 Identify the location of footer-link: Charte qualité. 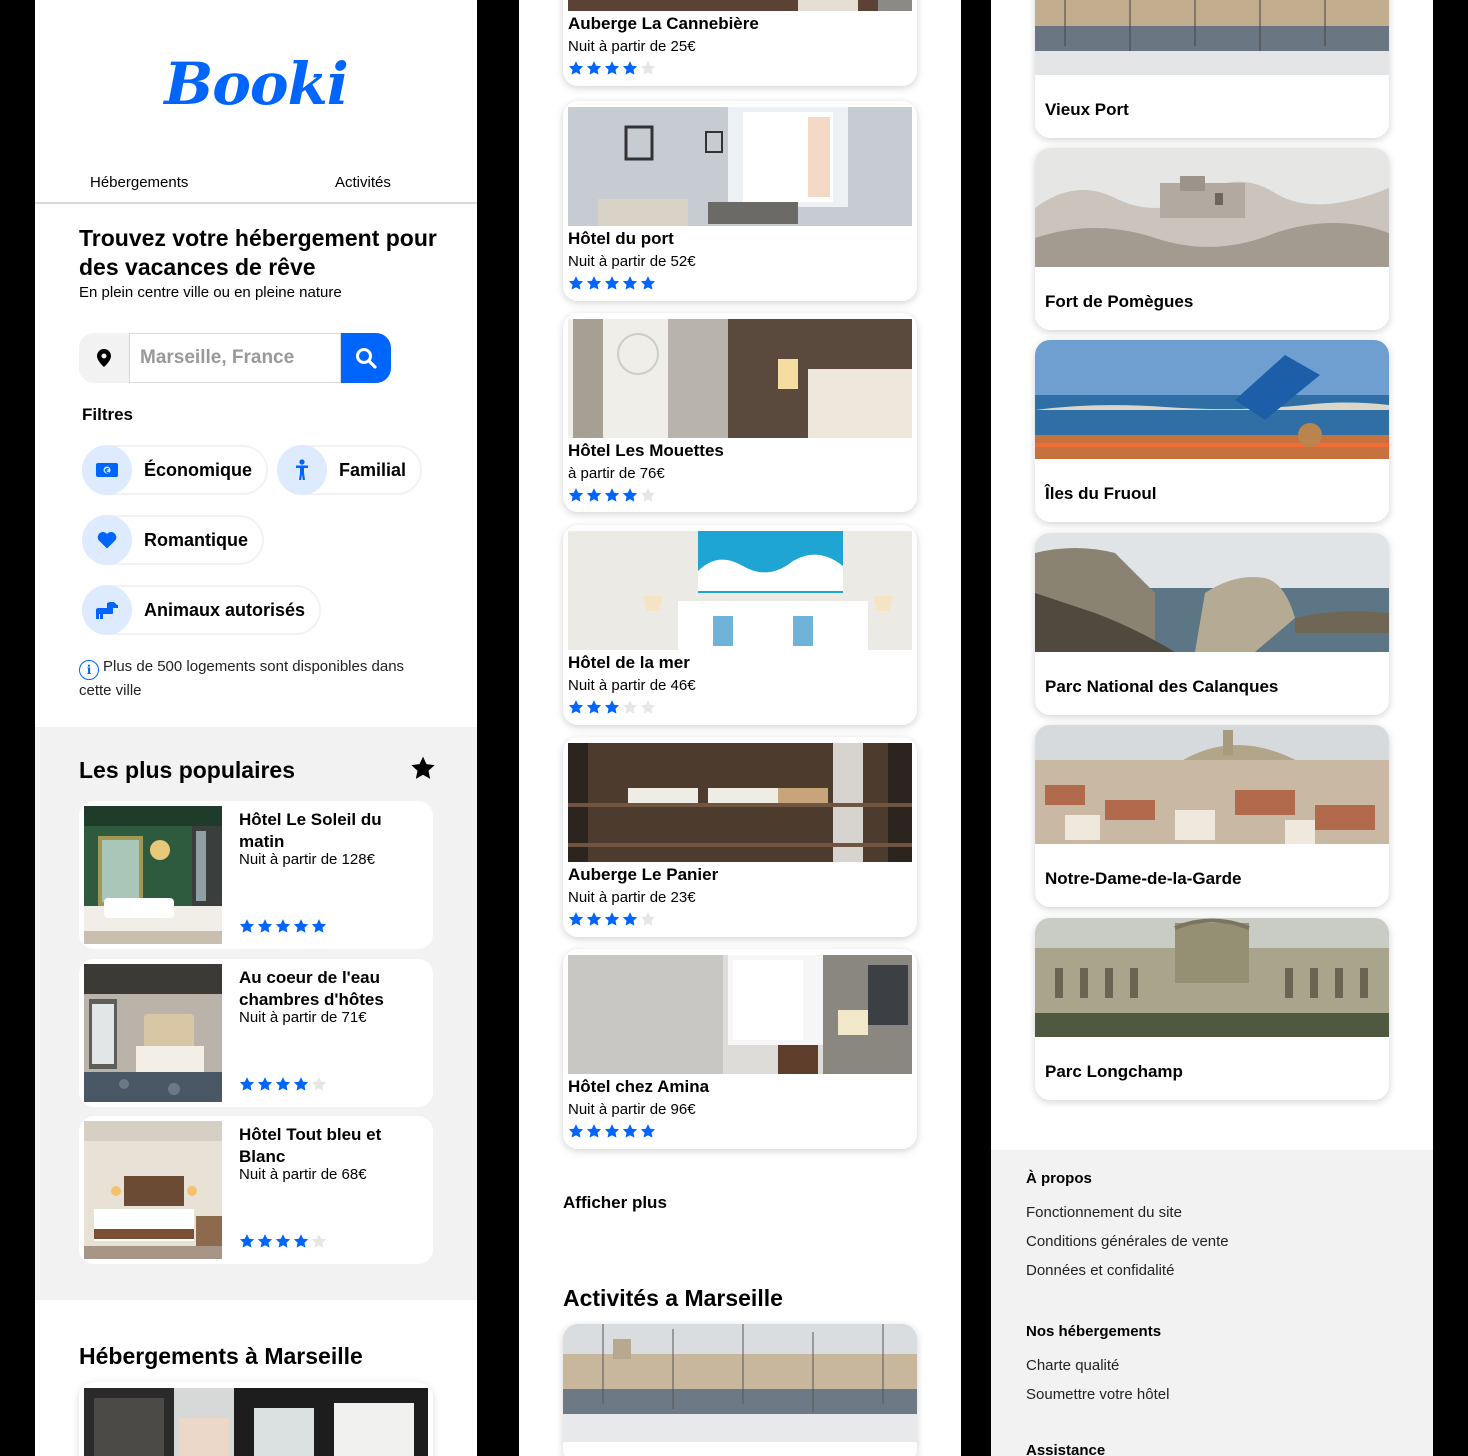
(1072, 1365).